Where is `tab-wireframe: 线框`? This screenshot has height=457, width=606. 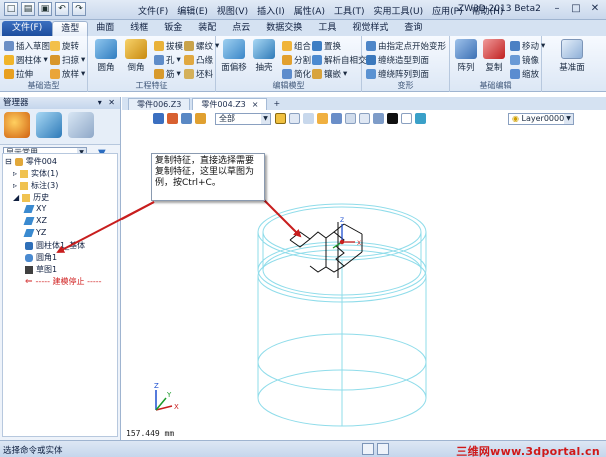 tab-wireframe: 线框 is located at coordinates (139, 28).